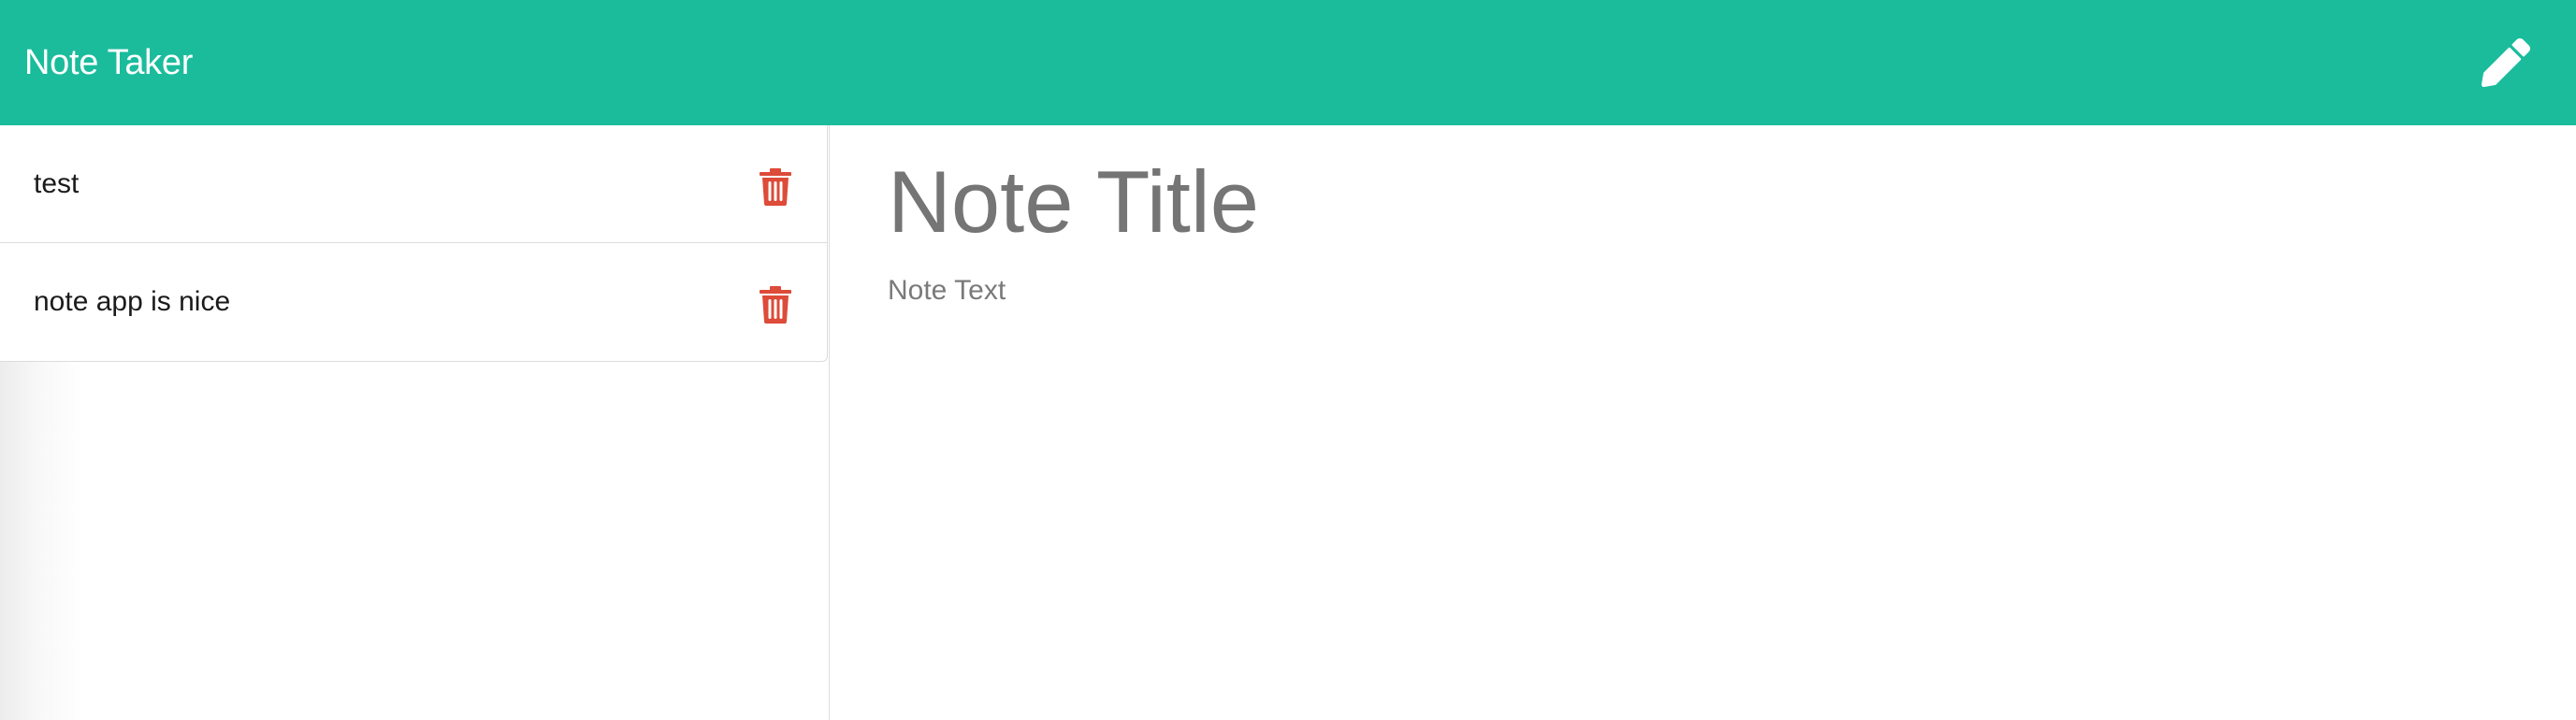  I want to click on note-item-label: note app is nice, so click(132, 301).